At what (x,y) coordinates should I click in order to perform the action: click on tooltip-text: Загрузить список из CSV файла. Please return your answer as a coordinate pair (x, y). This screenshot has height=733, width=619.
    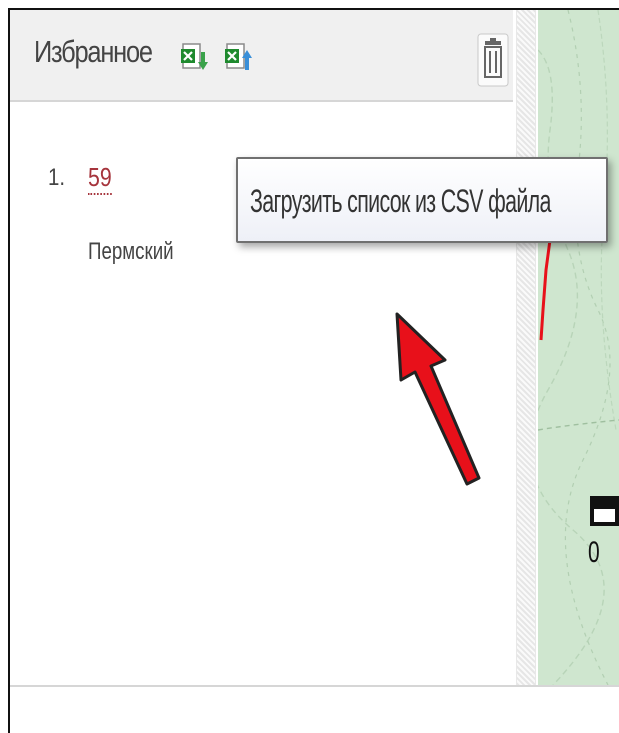
    Looking at the image, I should click on (400, 201).